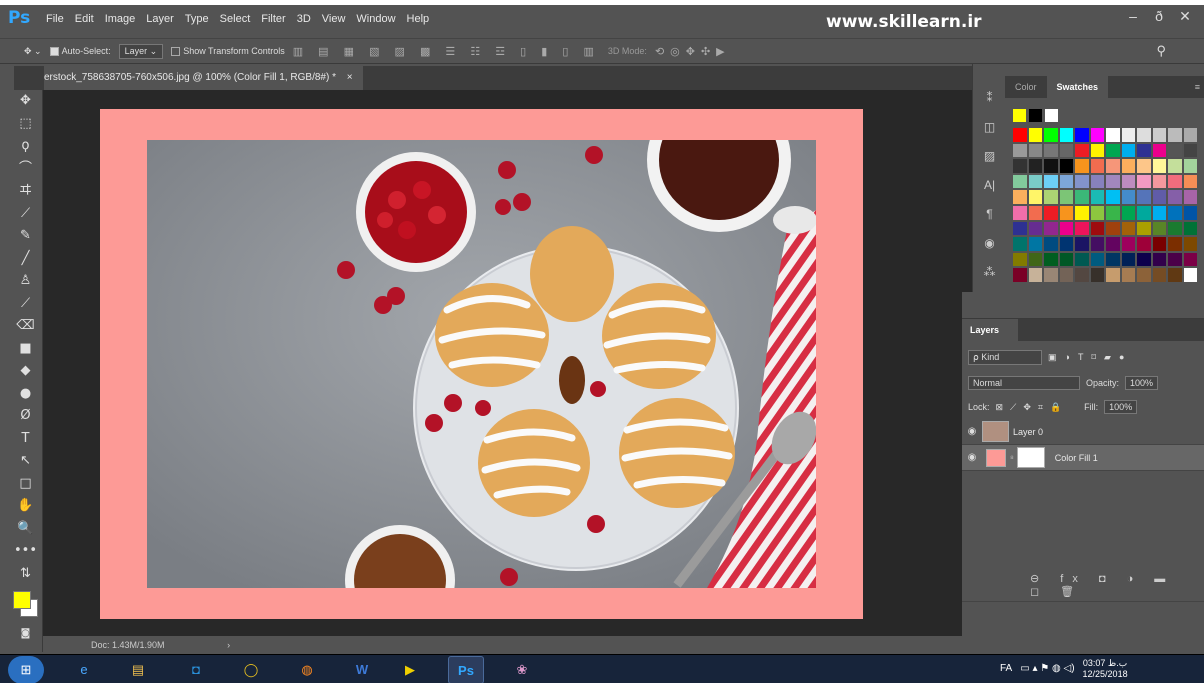 This screenshot has height=683, width=1204. Describe the element at coordinates (141, 51) in the screenshot. I see `autoselect-dropdown: Layer ⌄` at that location.